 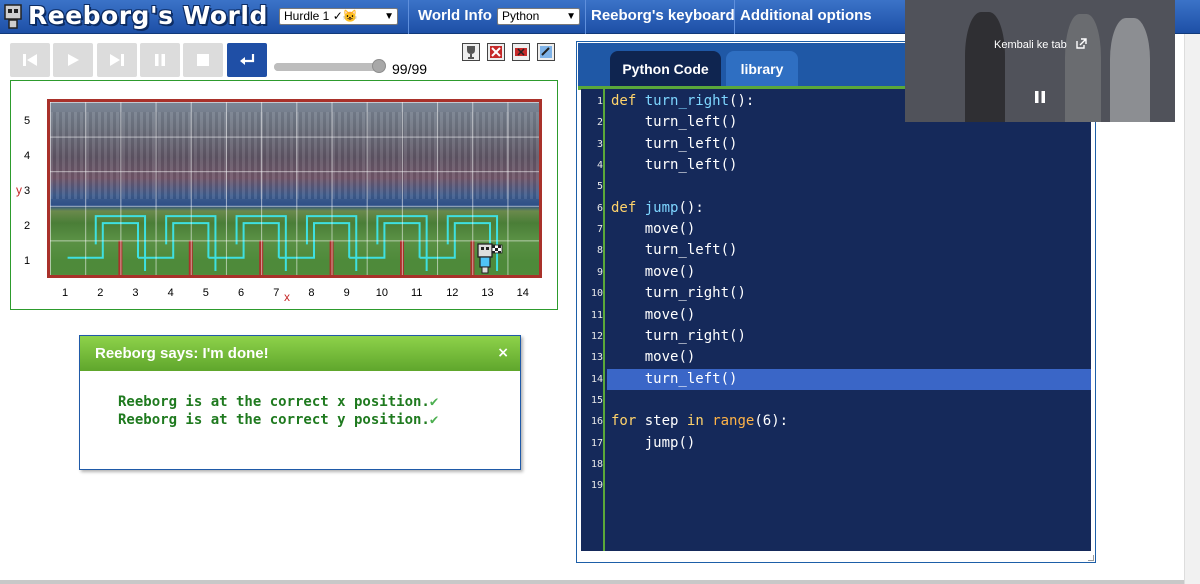 I want to click on app-title: Reeborg's World, so click(x=148, y=15).